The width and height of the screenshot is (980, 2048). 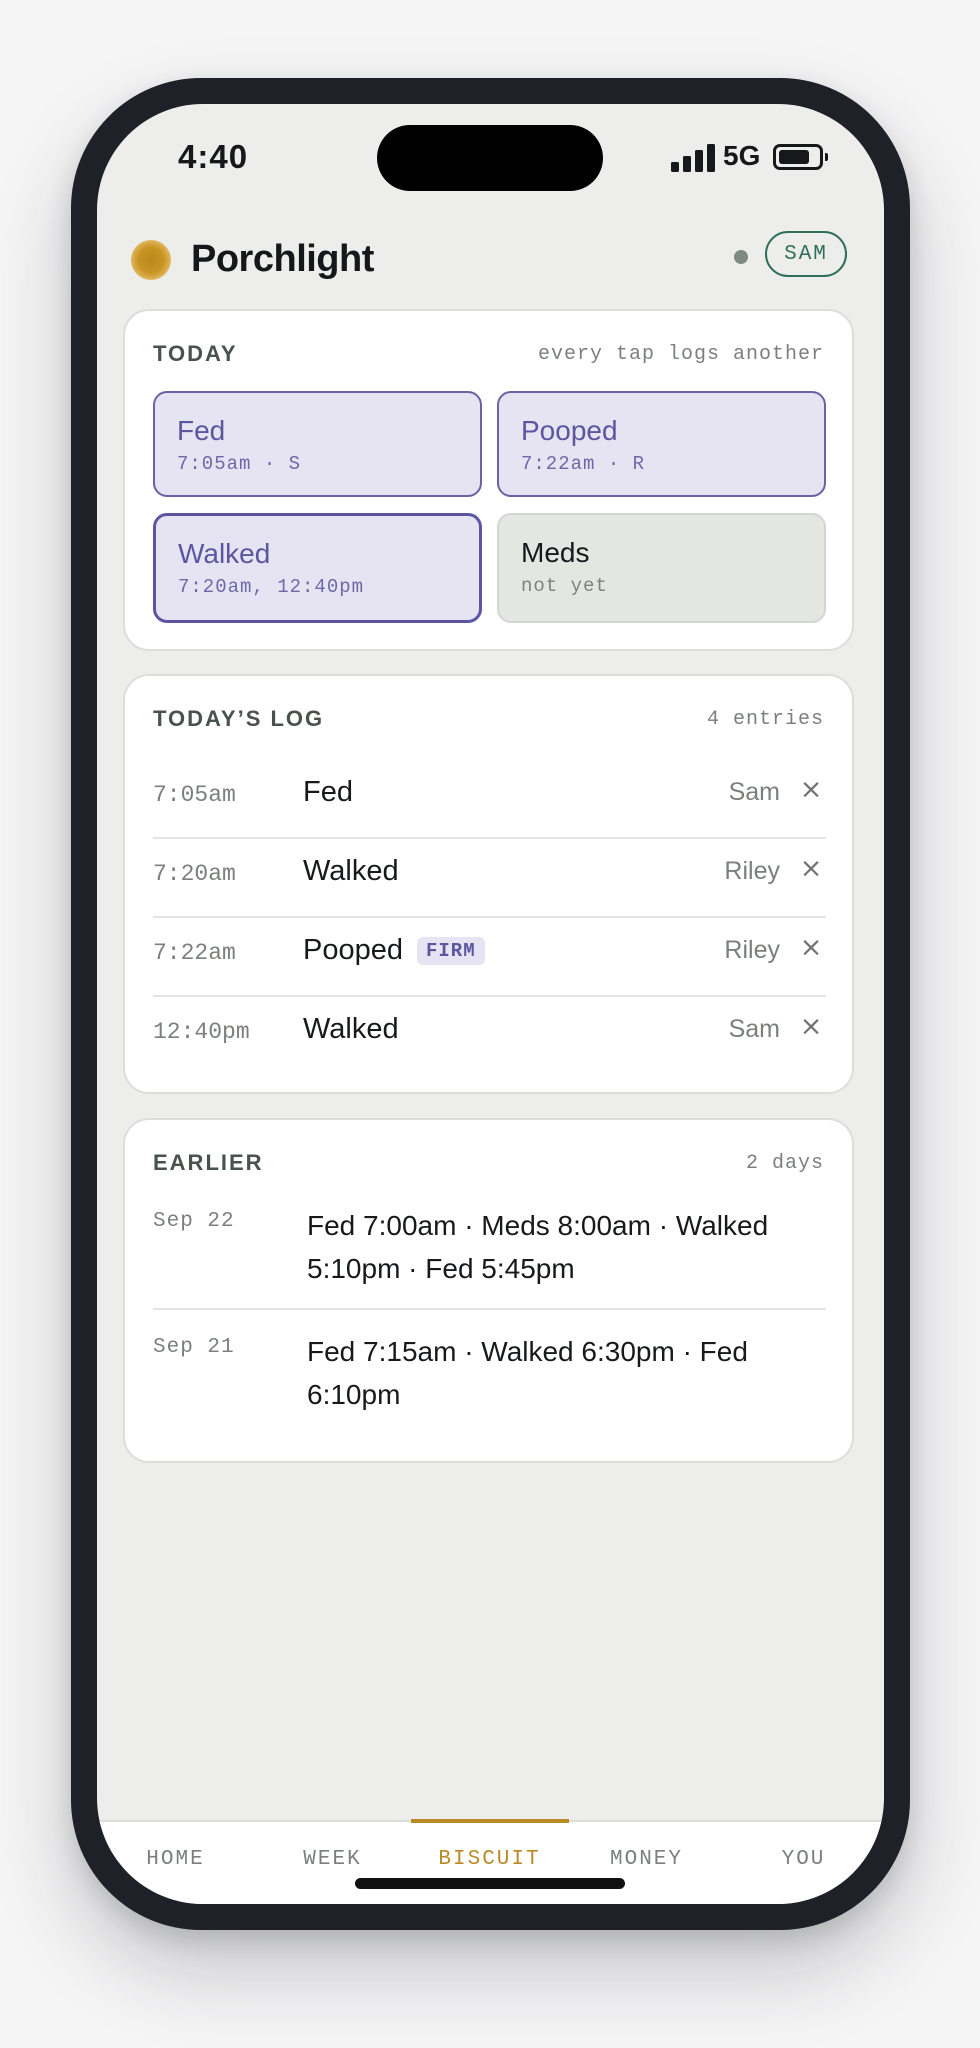 I want to click on tile-walked: Walked 7:20am, 12:40pm, so click(x=317, y=568).